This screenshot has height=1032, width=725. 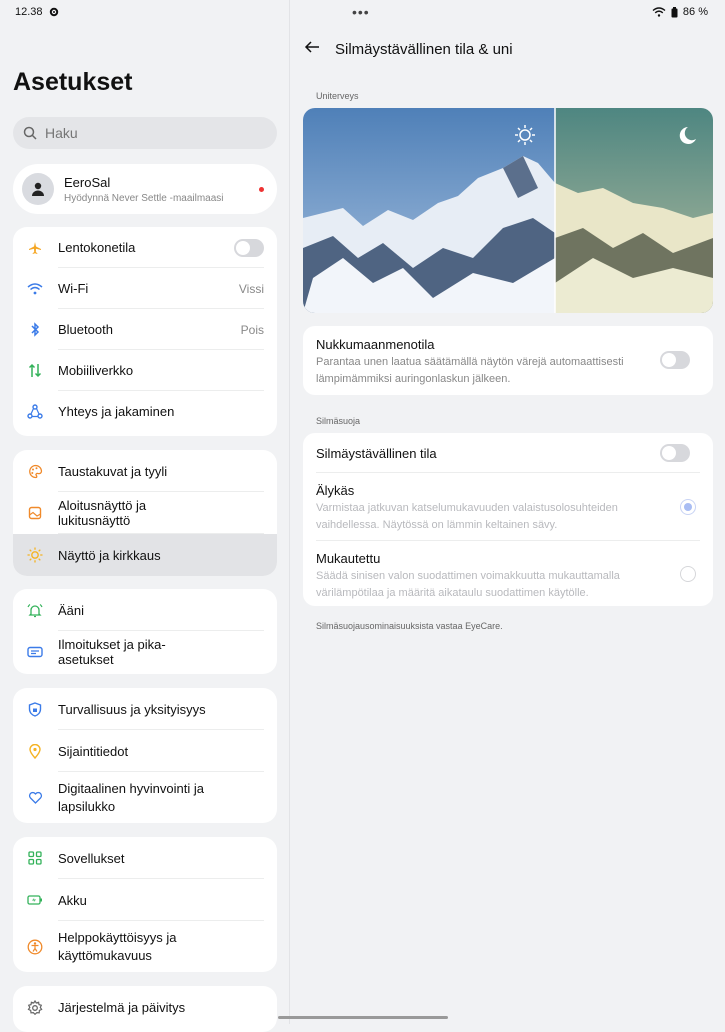 I want to click on sidebar-item-label: Näyttö ja kirkkaus, so click(x=109, y=555).